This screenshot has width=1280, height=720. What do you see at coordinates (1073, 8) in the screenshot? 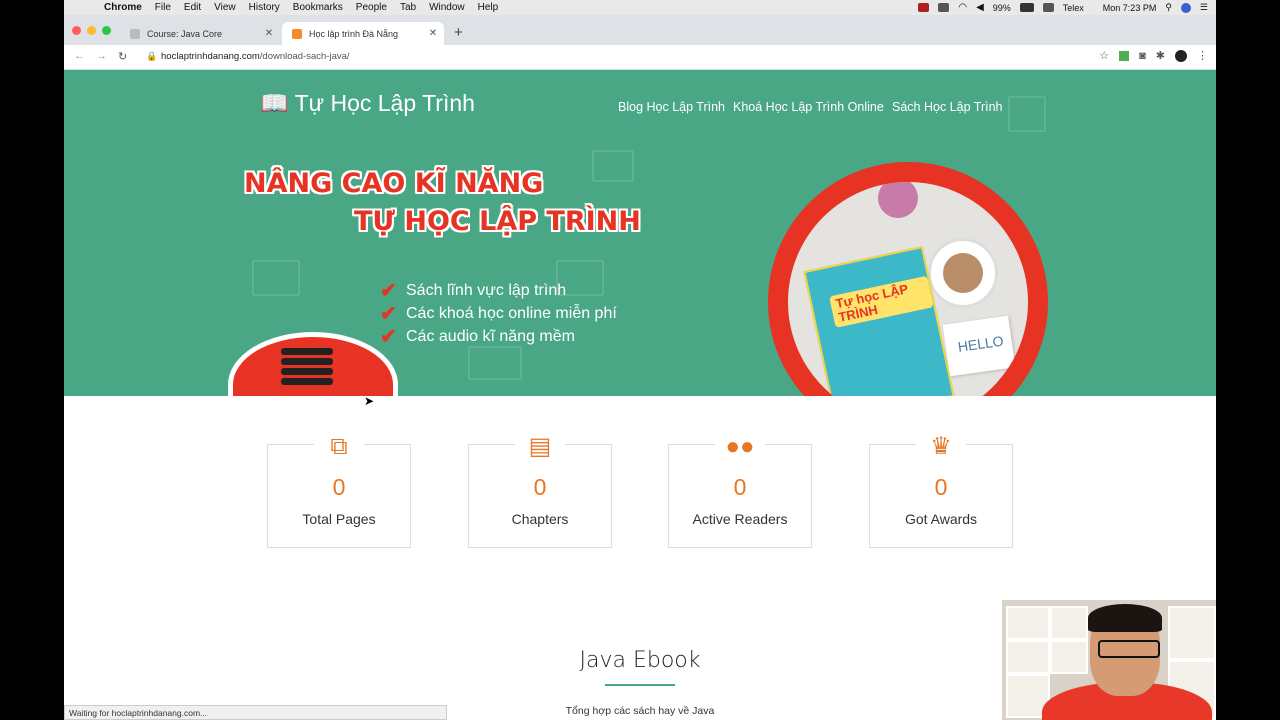
I see `input-method-label: Telex` at bounding box center [1073, 8].